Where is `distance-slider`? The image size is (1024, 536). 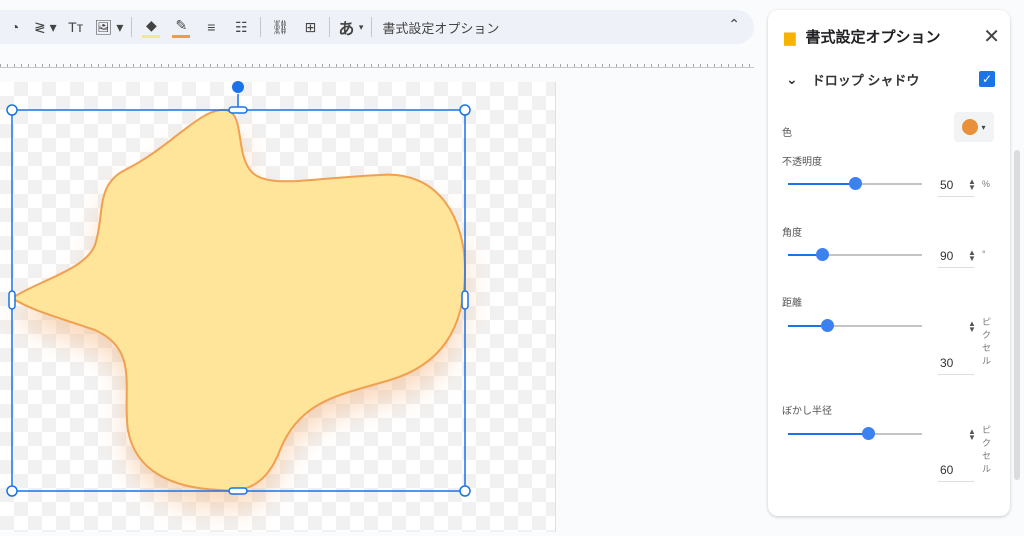
distance-slider is located at coordinates (855, 325).